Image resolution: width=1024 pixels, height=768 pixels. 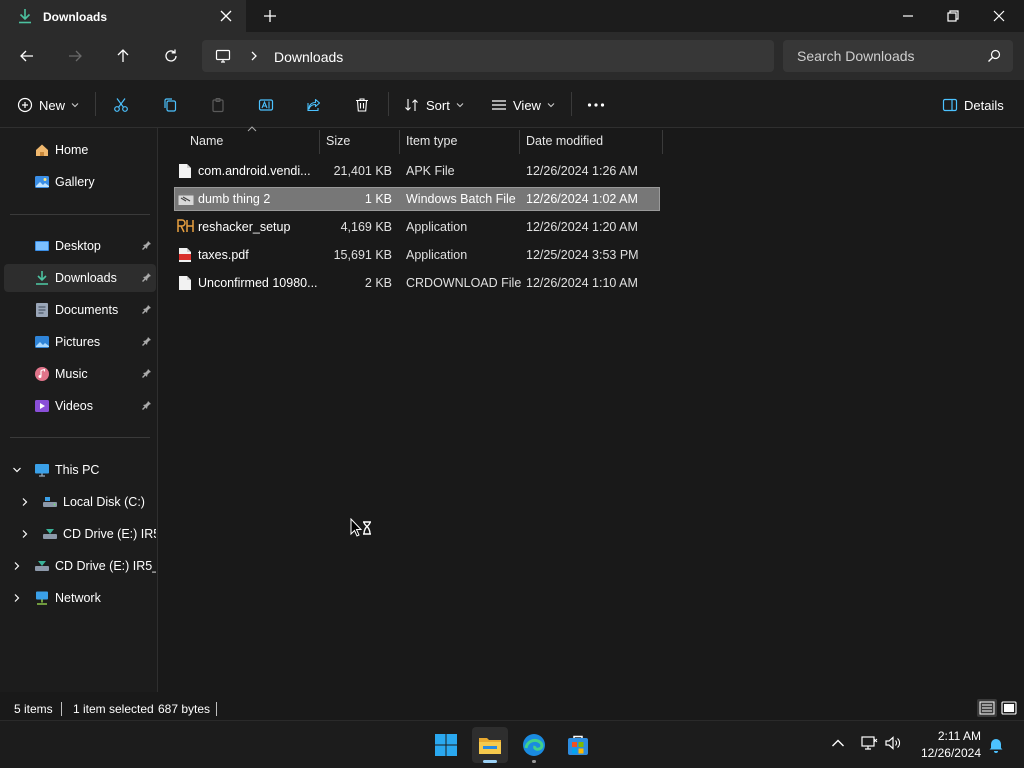 What do you see at coordinates (80, 150) in the screenshot?
I see `sidebar-item-home: Home` at bounding box center [80, 150].